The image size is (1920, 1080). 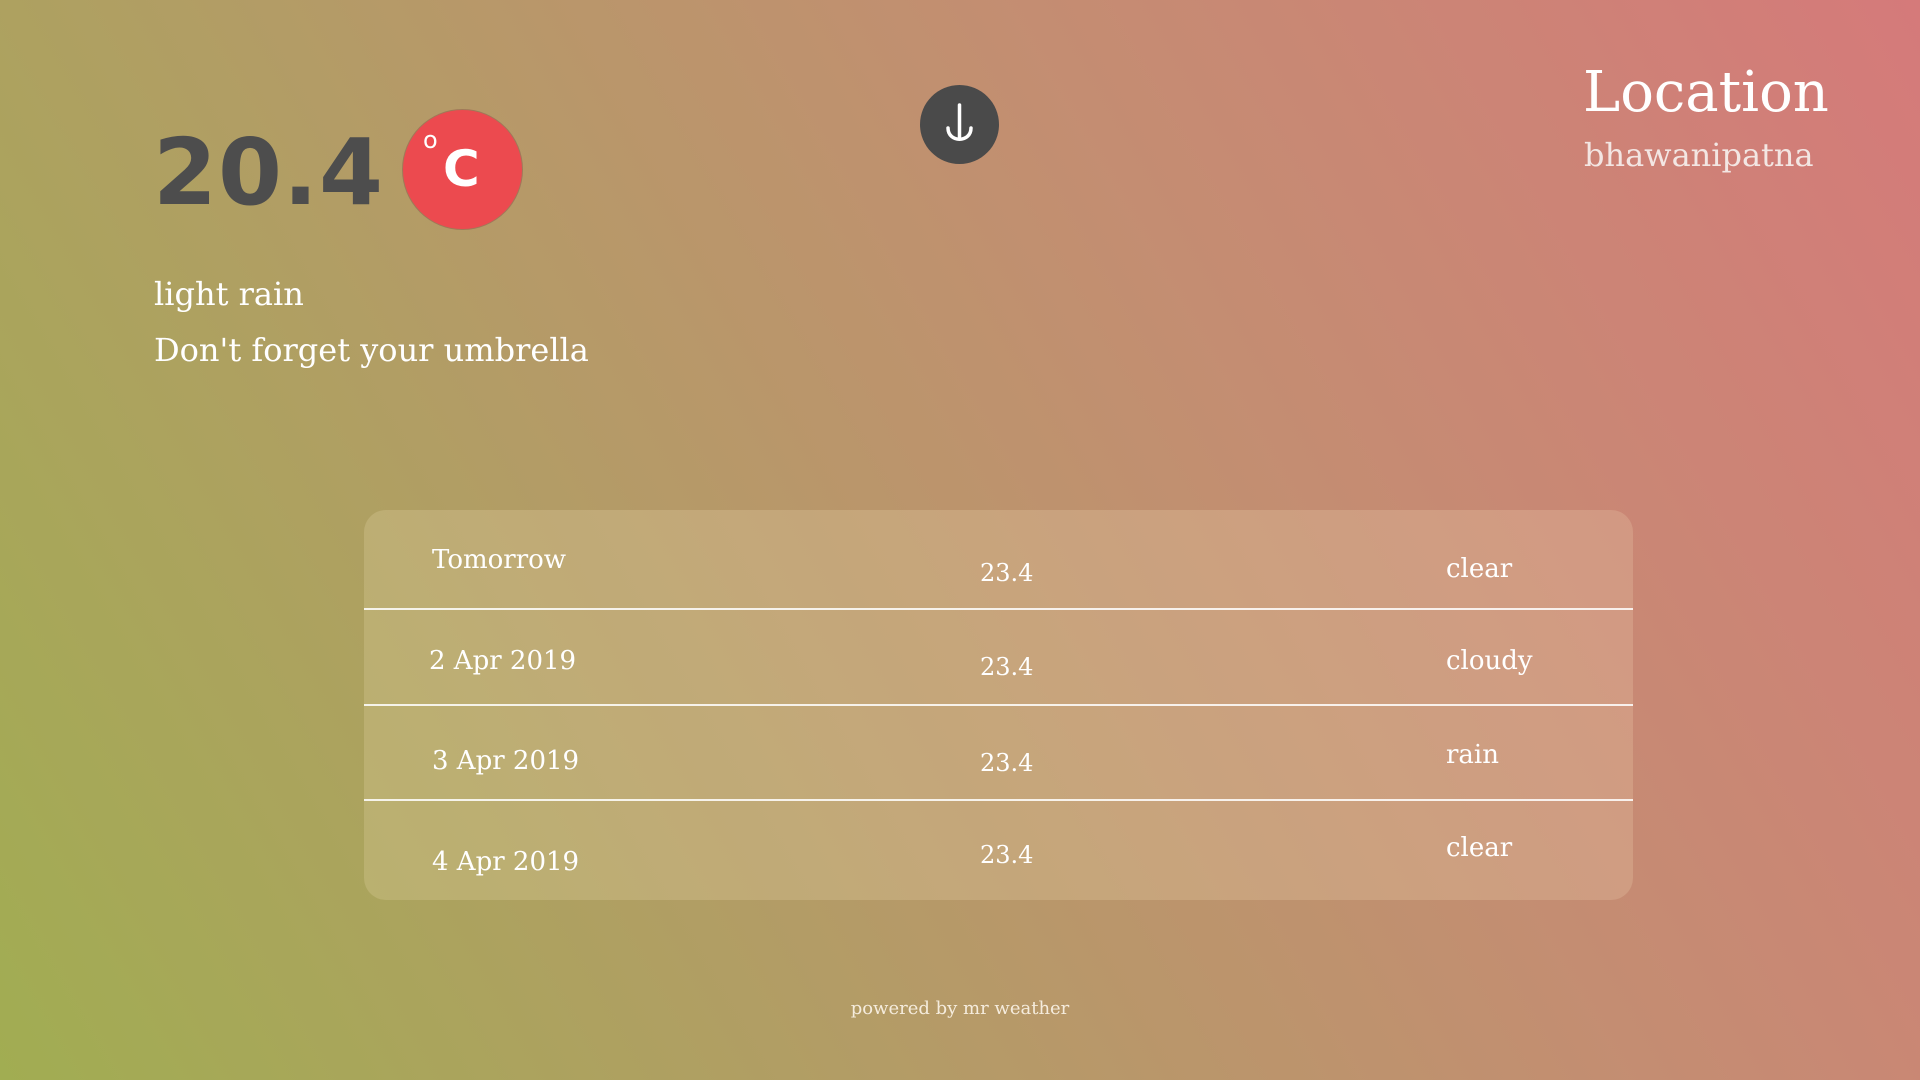 I want to click on arrow-down-icon, so click(x=959, y=122).